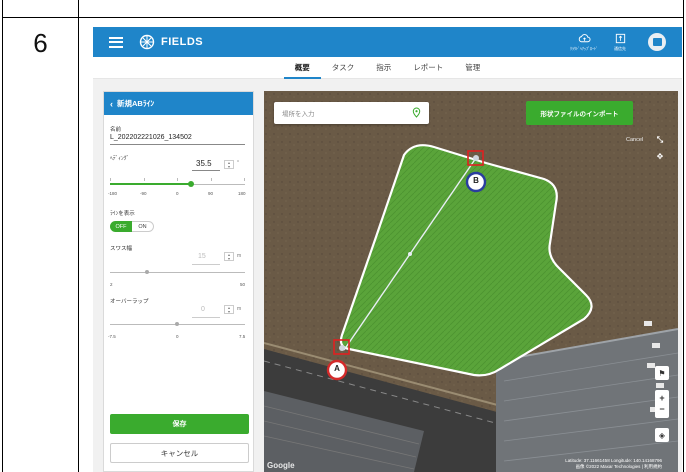 Image resolution: width=686 pixels, height=472 pixels. Describe the element at coordinates (472, 68) in the screenshot. I see `tab-admin: 管理` at that location.